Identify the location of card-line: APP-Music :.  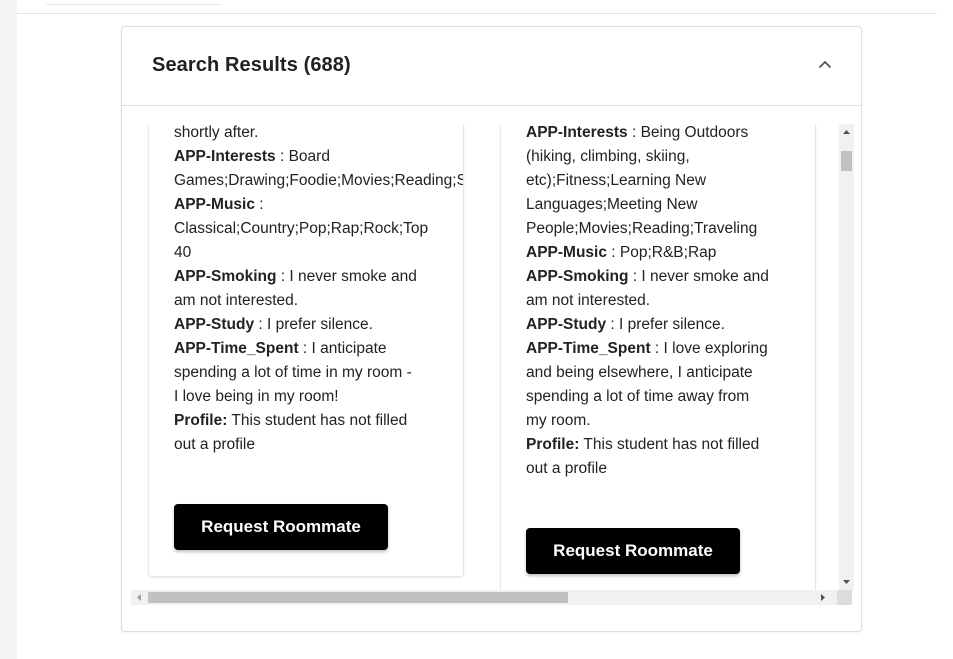
(318, 205).